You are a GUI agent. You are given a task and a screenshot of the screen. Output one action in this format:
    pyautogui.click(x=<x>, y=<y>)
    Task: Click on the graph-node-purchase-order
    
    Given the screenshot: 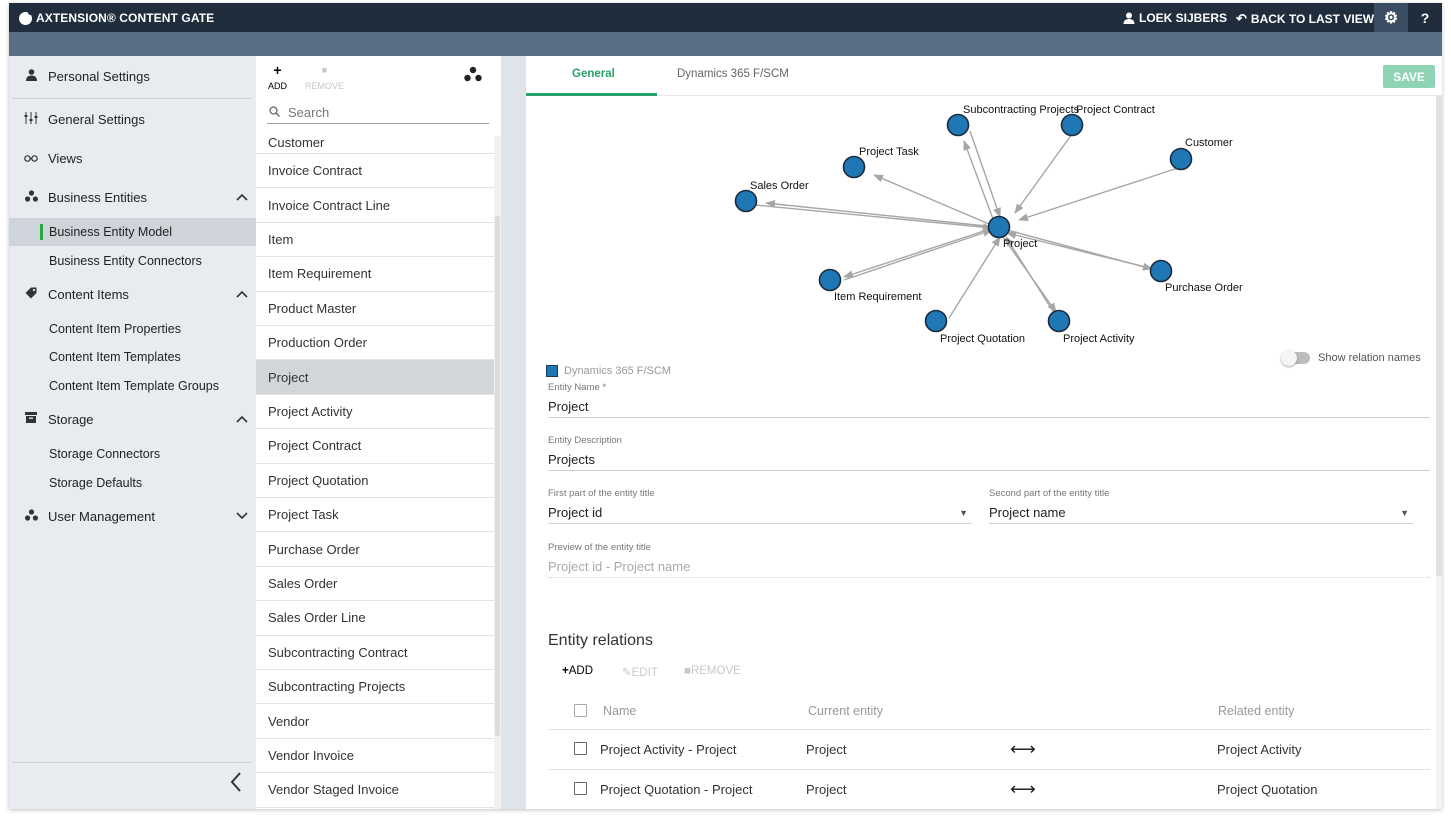 What is the action you would take?
    pyautogui.click(x=1161, y=271)
    